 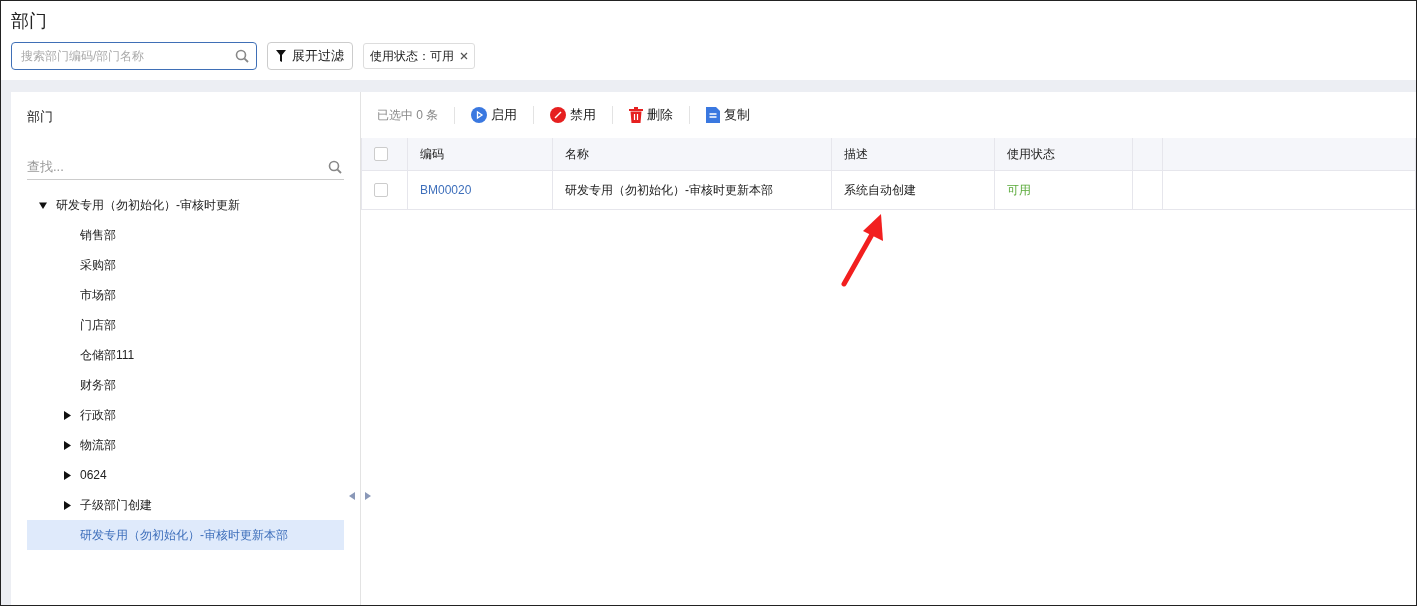 I want to click on tree-item: 物流部, so click(x=185, y=445).